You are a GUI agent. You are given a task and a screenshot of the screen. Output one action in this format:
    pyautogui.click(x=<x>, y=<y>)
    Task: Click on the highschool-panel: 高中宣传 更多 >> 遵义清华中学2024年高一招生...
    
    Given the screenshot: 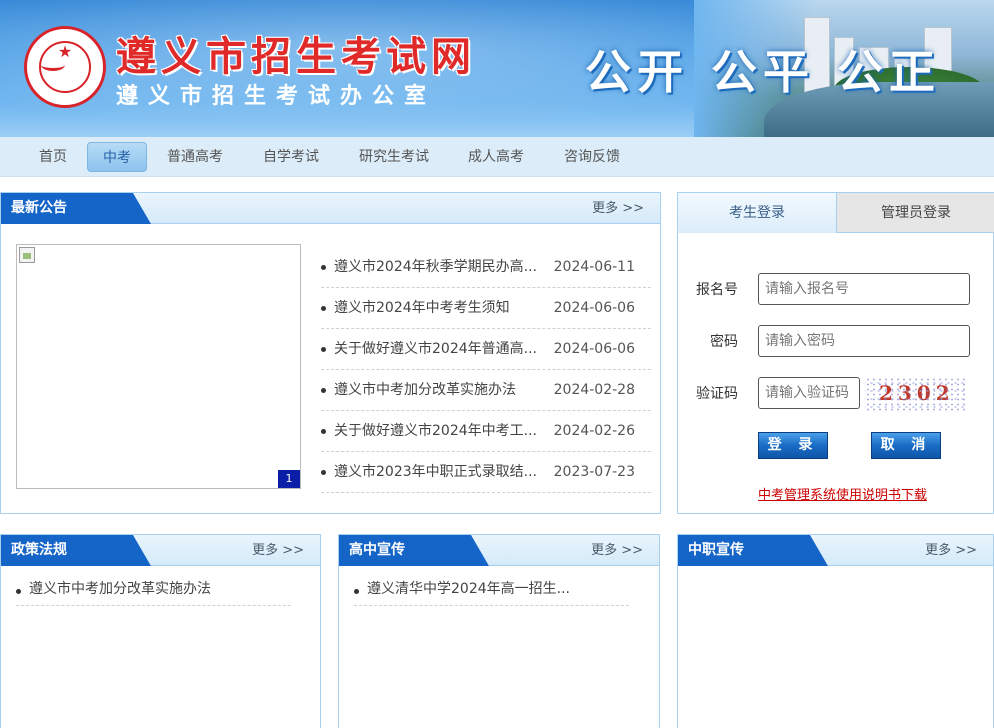 What is the action you would take?
    pyautogui.click(x=499, y=631)
    